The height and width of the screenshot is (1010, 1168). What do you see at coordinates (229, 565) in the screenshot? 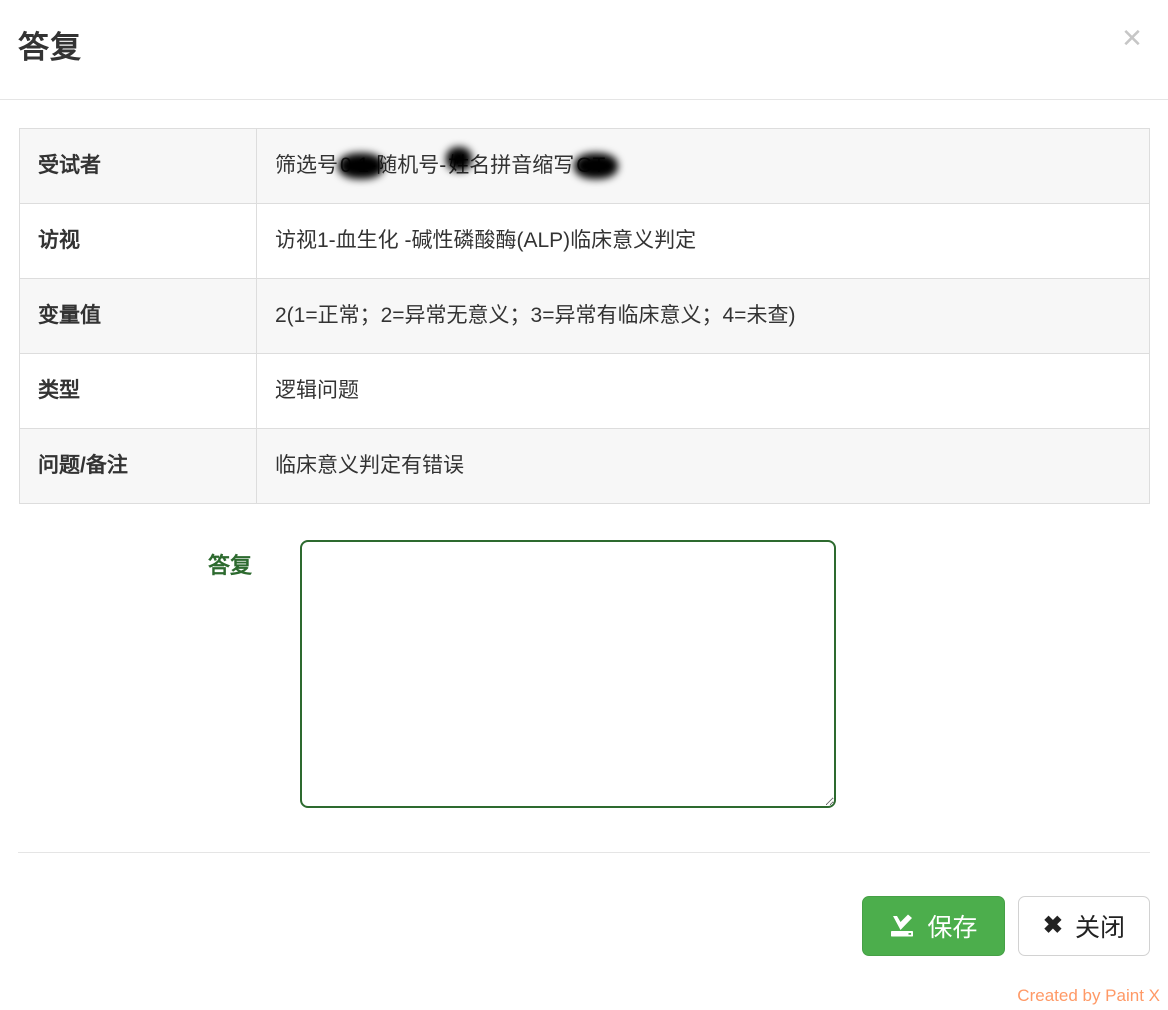
I see `reply-label: 答复` at bounding box center [229, 565].